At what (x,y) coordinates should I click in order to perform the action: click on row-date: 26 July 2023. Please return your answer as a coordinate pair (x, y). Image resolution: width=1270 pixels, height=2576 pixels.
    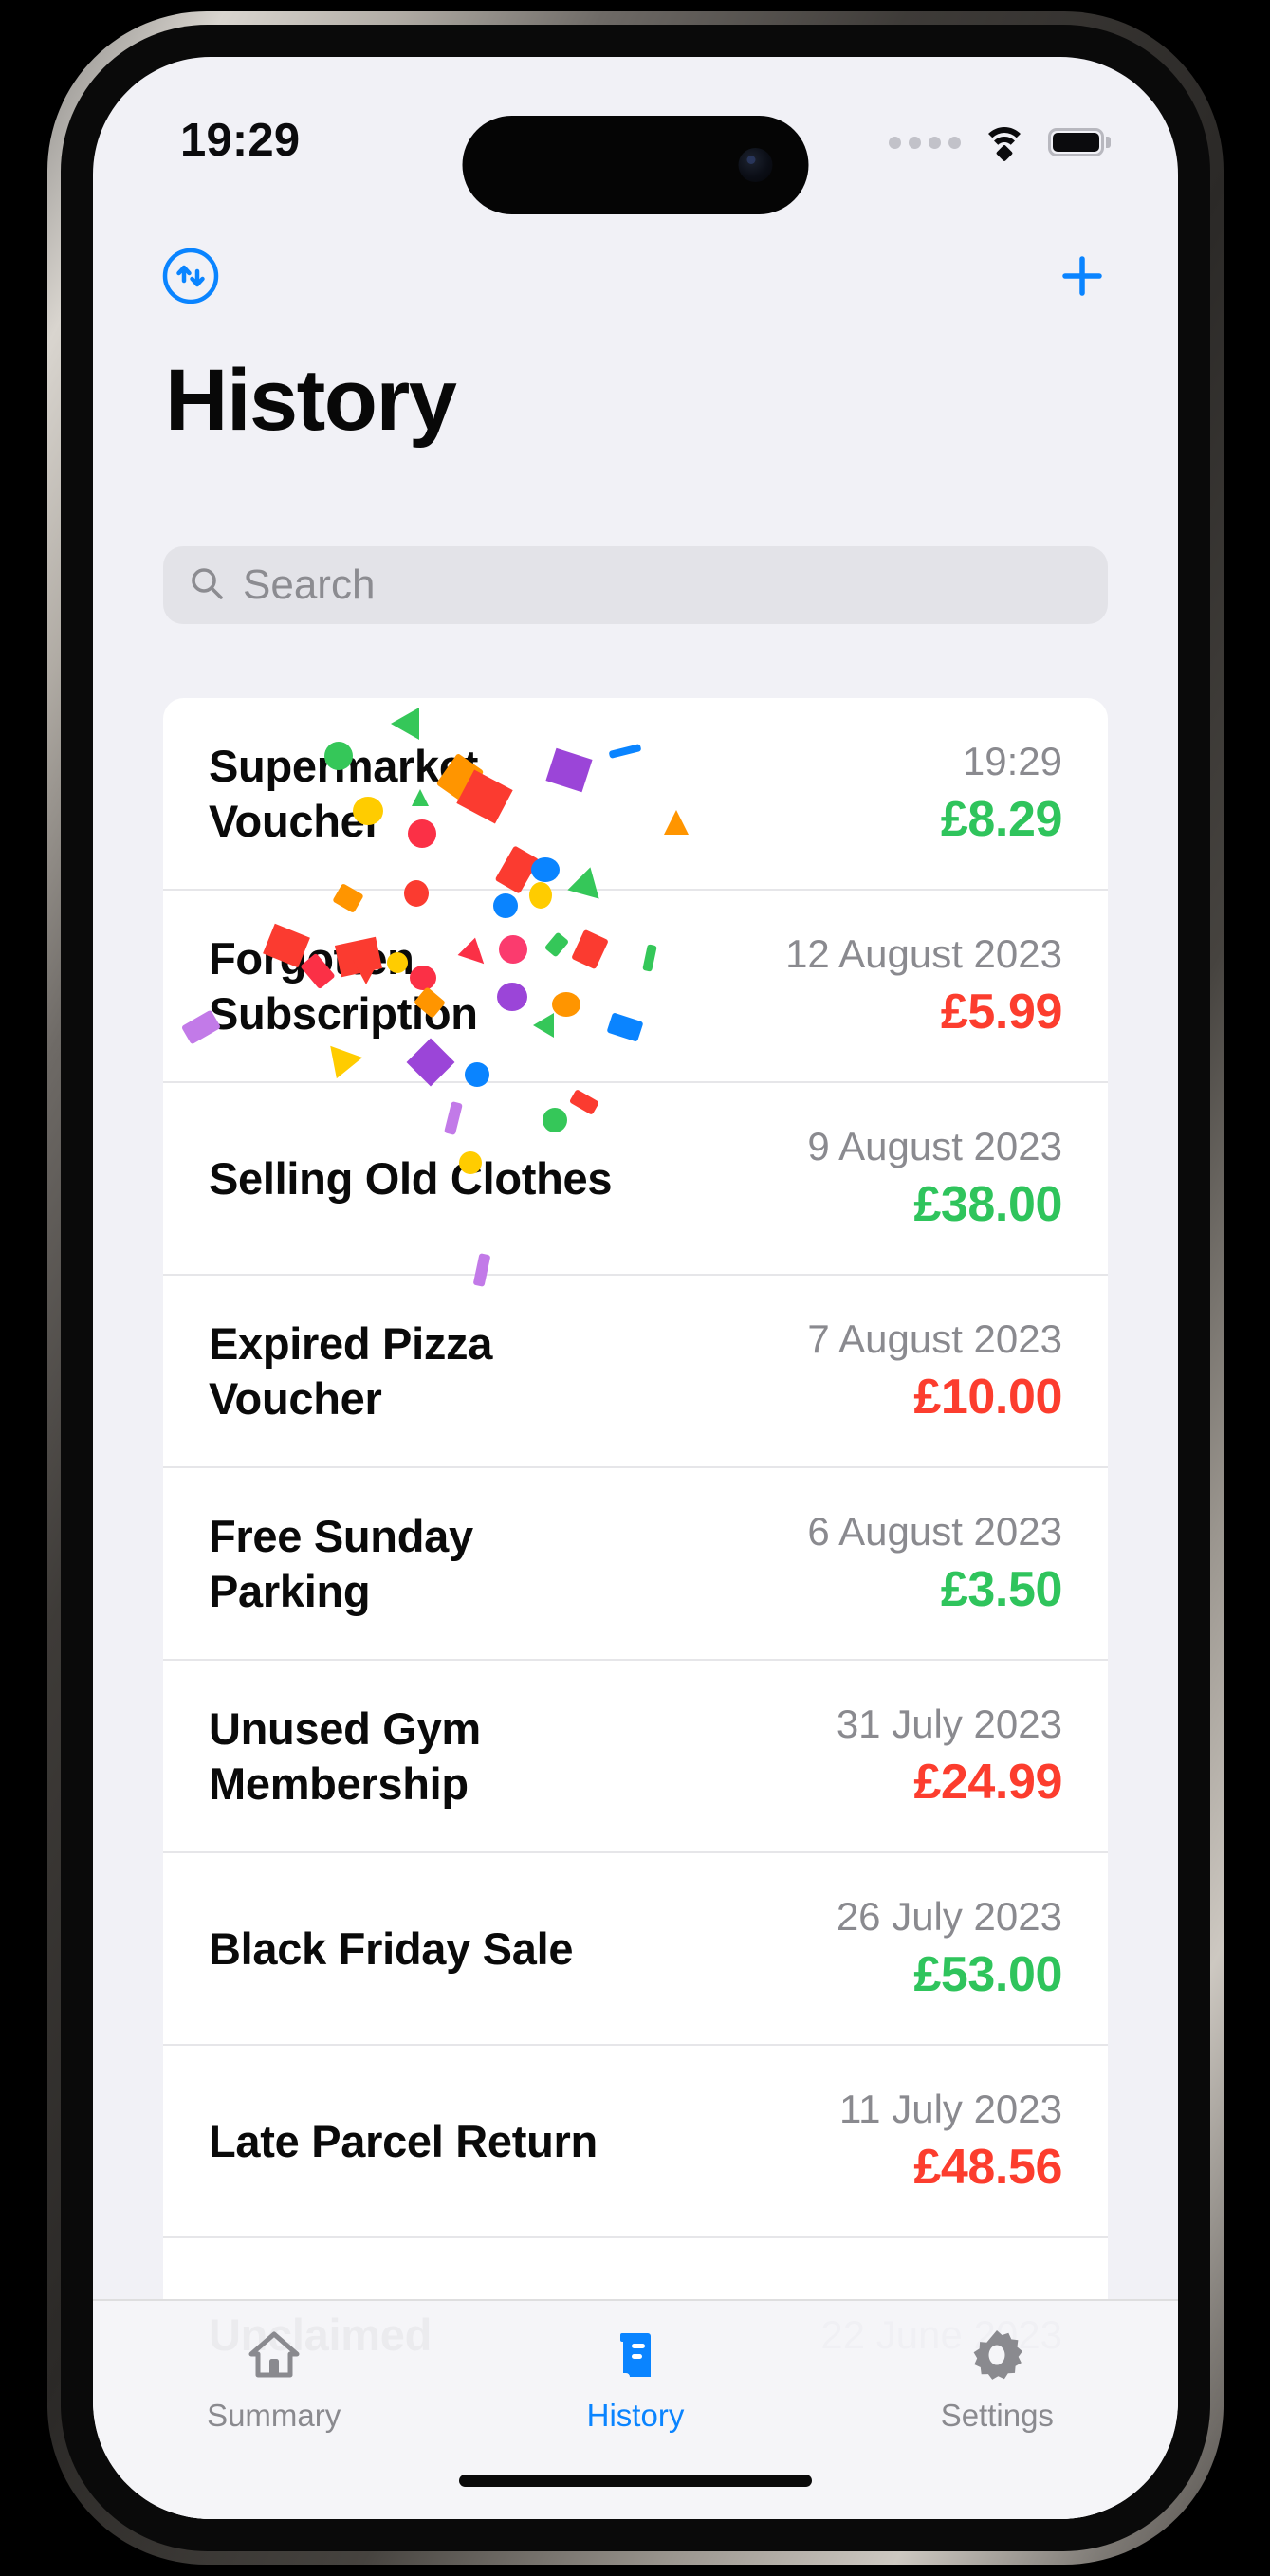
    Looking at the image, I should click on (949, 1916).